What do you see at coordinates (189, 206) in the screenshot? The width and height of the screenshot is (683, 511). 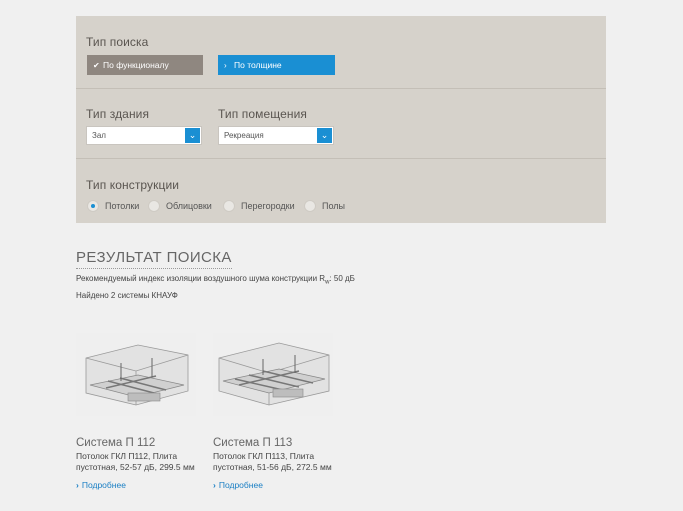 I see `radio-label: Облицовки` at bounding box center [189, 206].